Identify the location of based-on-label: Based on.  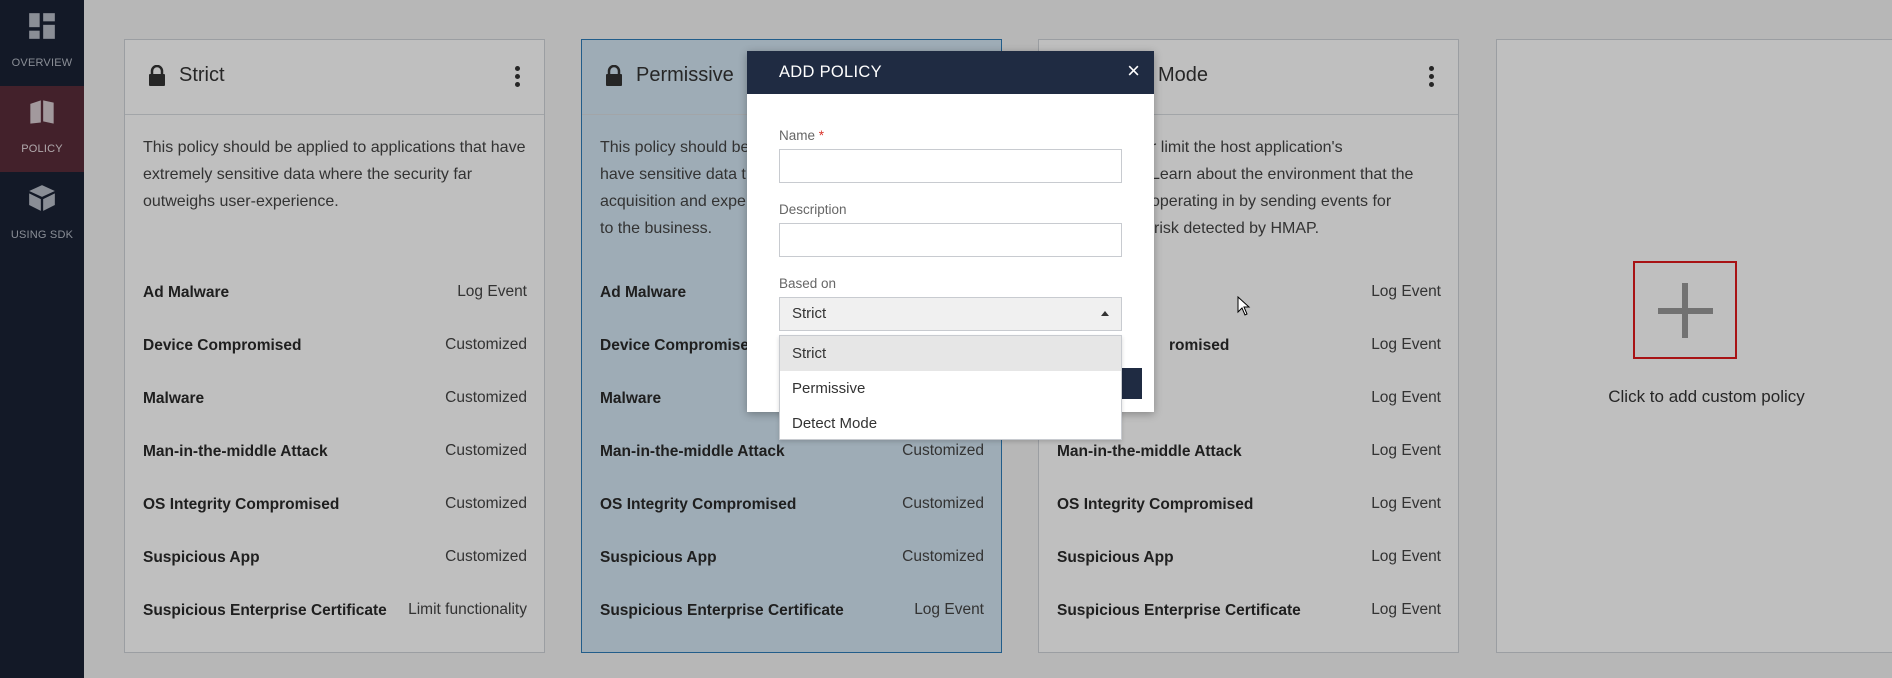
(808, 283).